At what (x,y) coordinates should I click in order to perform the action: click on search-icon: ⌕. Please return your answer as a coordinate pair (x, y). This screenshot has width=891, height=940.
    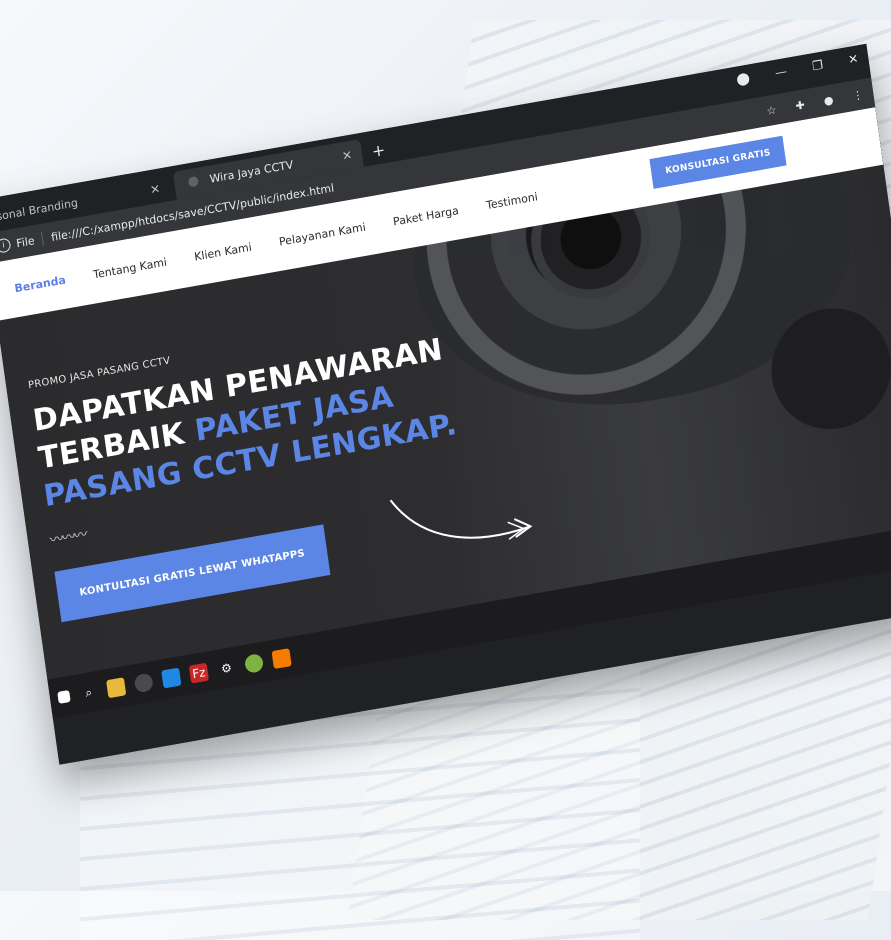
    Looking at the image, I should click on (88, 692).